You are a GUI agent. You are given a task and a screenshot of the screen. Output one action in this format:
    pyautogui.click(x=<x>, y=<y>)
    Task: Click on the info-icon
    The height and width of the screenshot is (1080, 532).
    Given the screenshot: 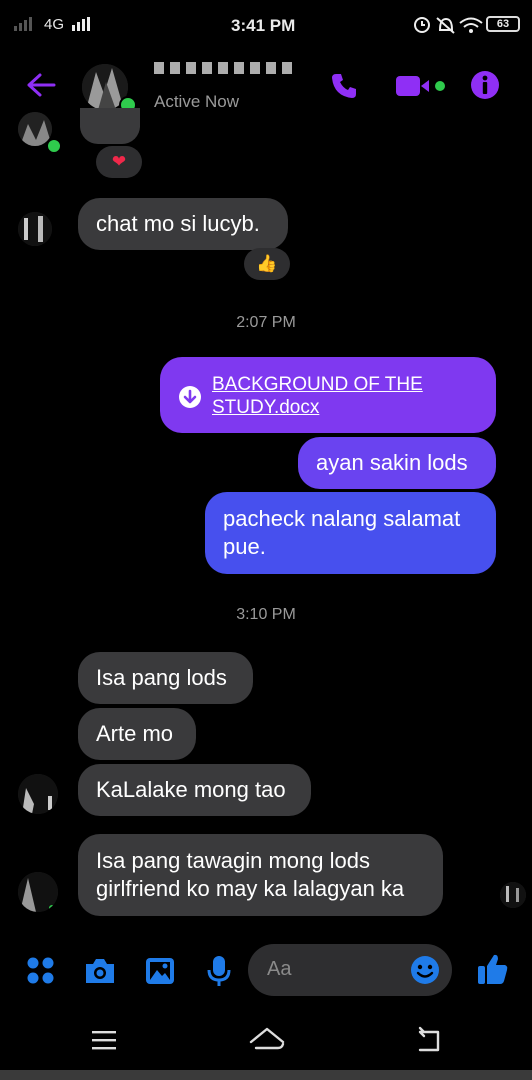 What is the action you would take?
    pyautogui.click(x=485, y=85)
    